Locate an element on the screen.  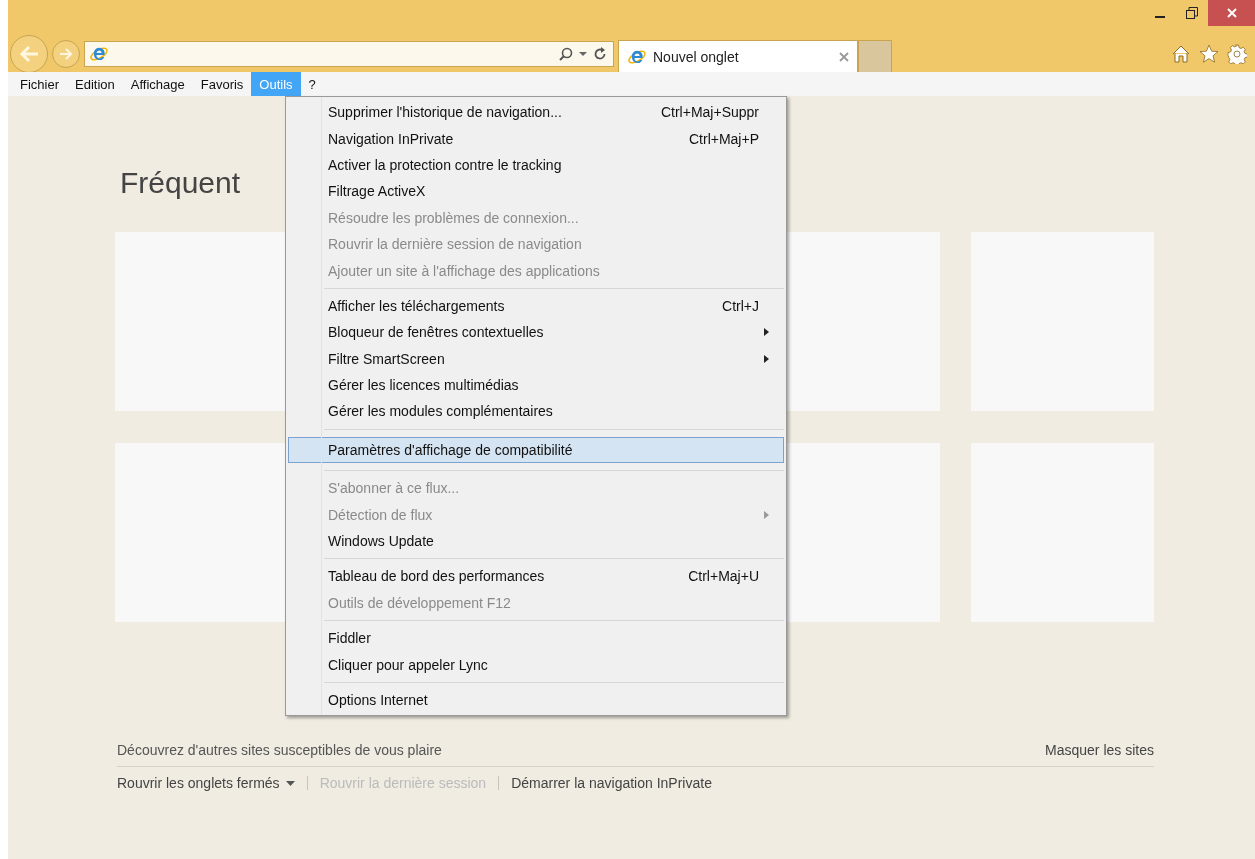
menu-item: Options Internet is located at coordinates (536, 700).